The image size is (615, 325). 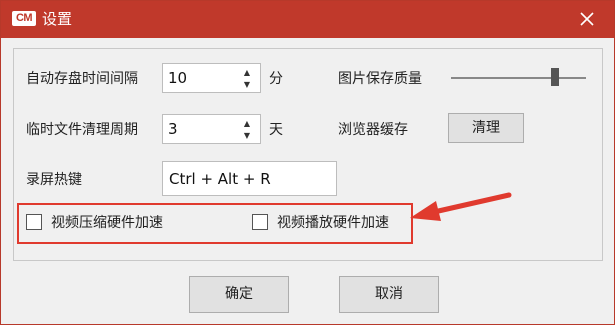 What do you see at coordinates (211, 78) in the screenshot?
I see `autosave-interval-stepper: 10 ▲ ▼` at bounding box center [211, 78].